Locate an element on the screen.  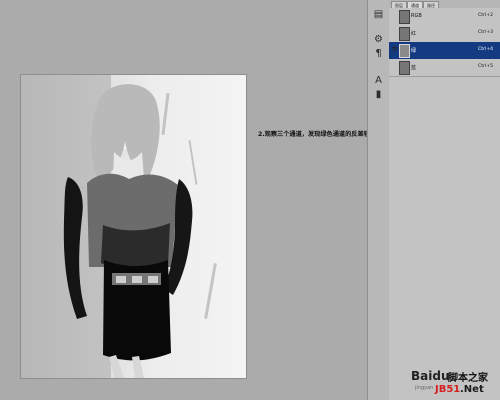
channel-shortcut: Ctrl+2 is located at coordinates (485, 15).